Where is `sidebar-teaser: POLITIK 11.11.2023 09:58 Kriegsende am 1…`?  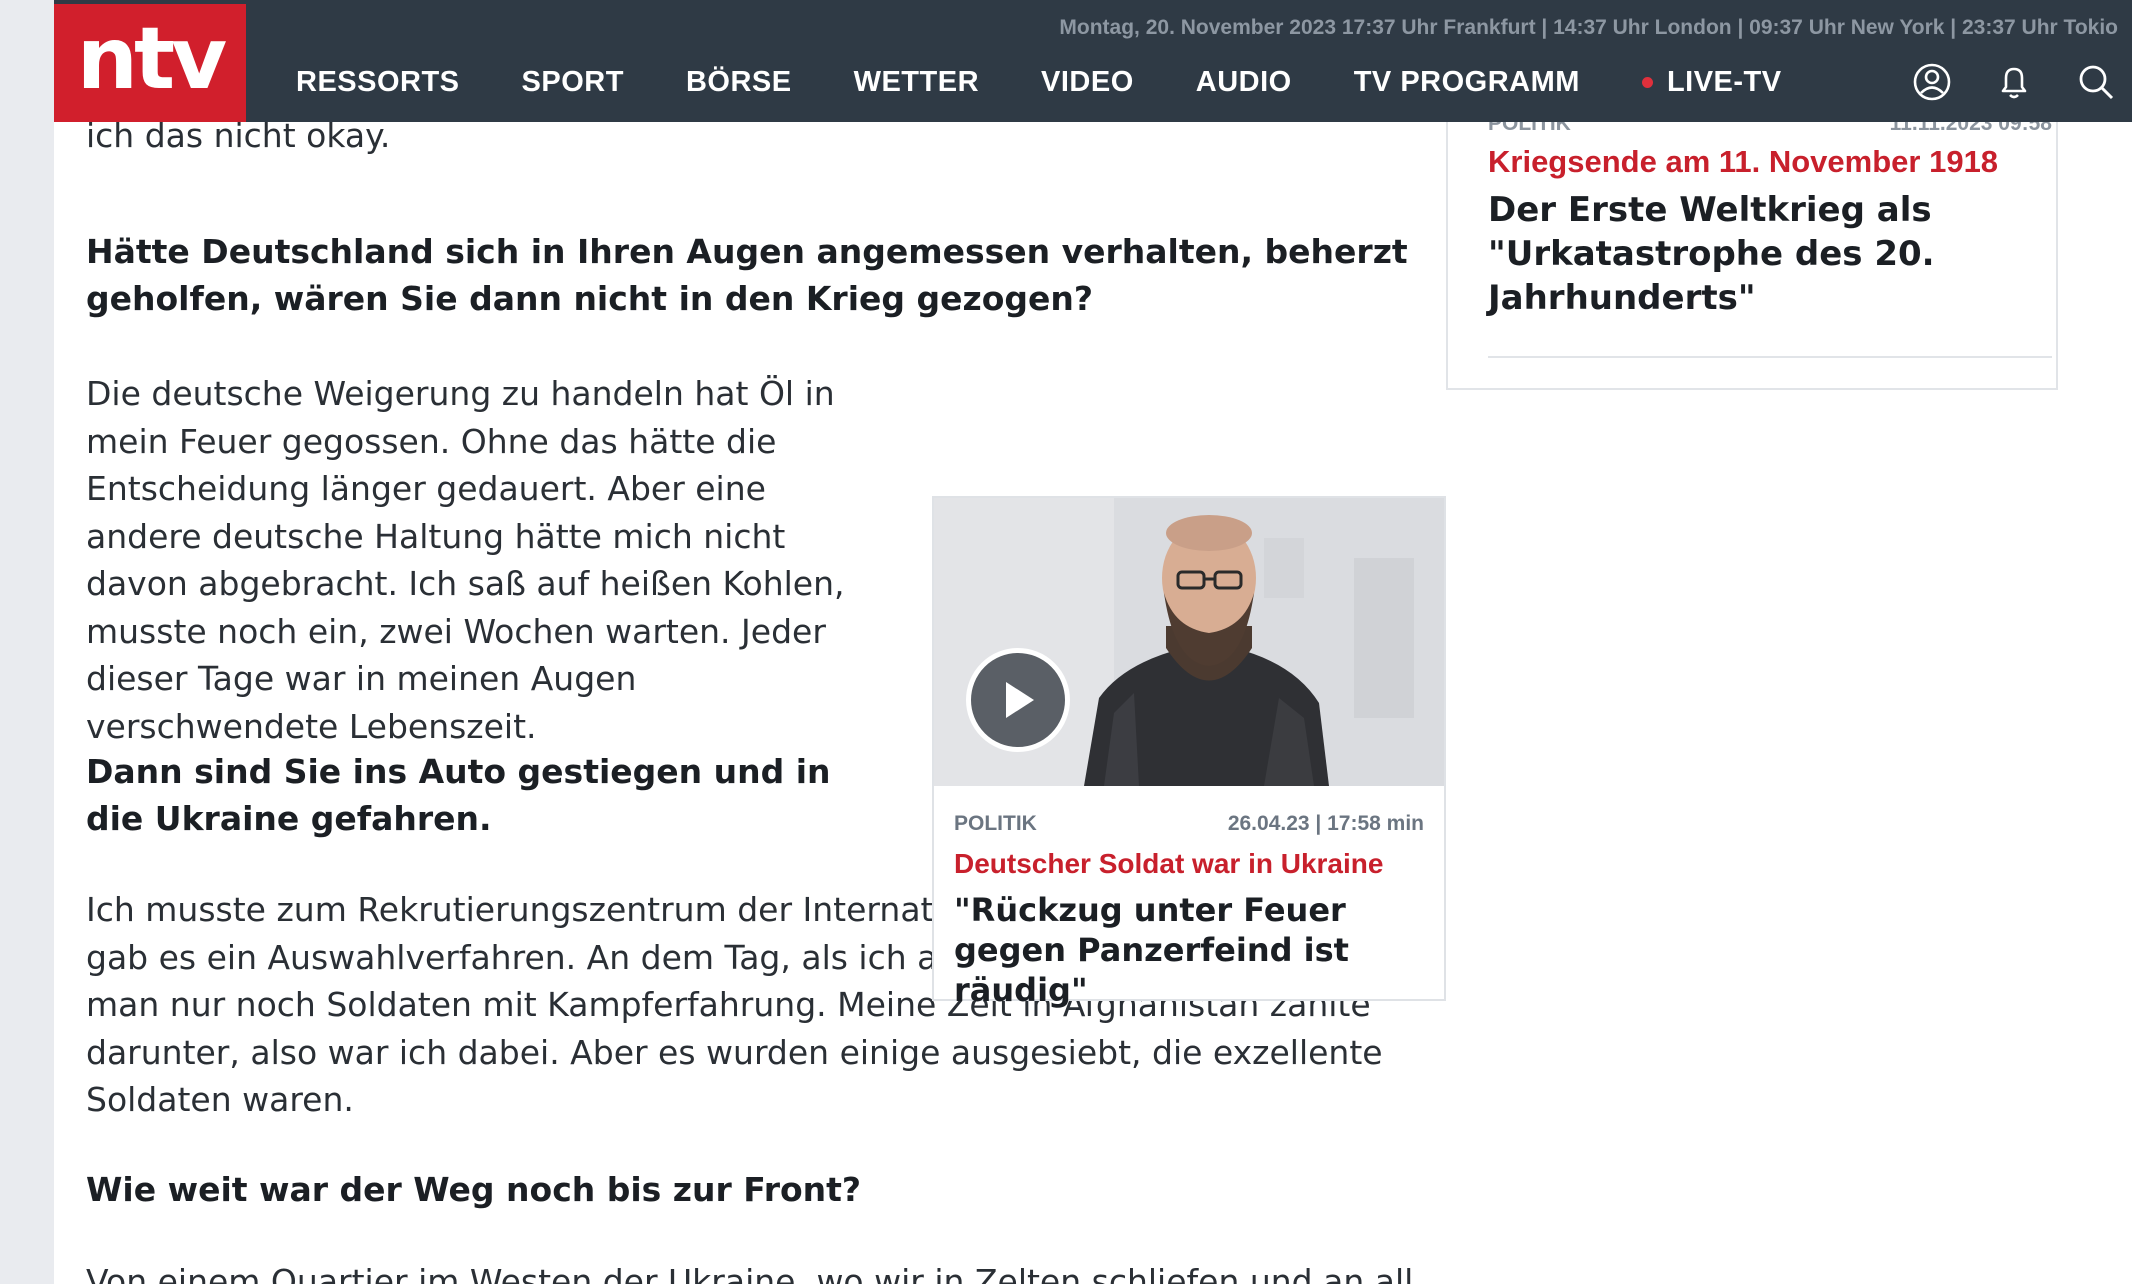
sidebar-teaser: POLITIK 11.11.2023 09:58 Kriegsende am 1… is located at coordinates (1752, 240).